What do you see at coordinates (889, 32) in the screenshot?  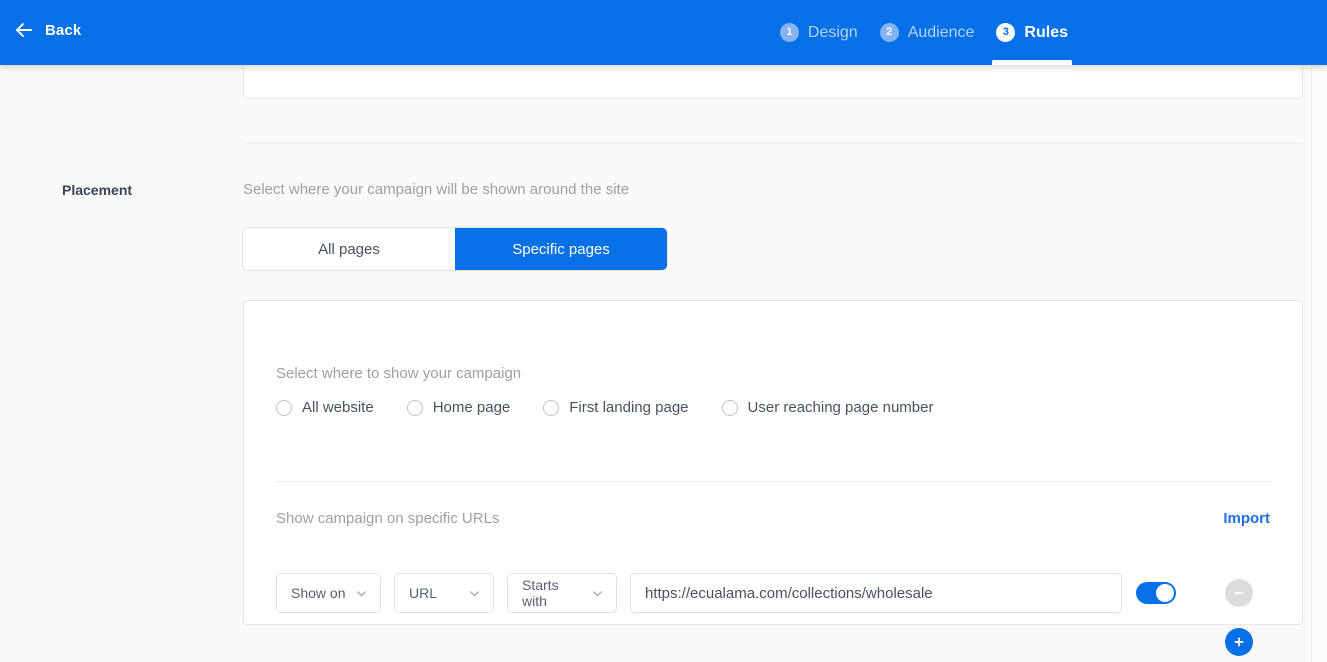 I see `step-audience-number: 2` at bounding box center [889, 32].